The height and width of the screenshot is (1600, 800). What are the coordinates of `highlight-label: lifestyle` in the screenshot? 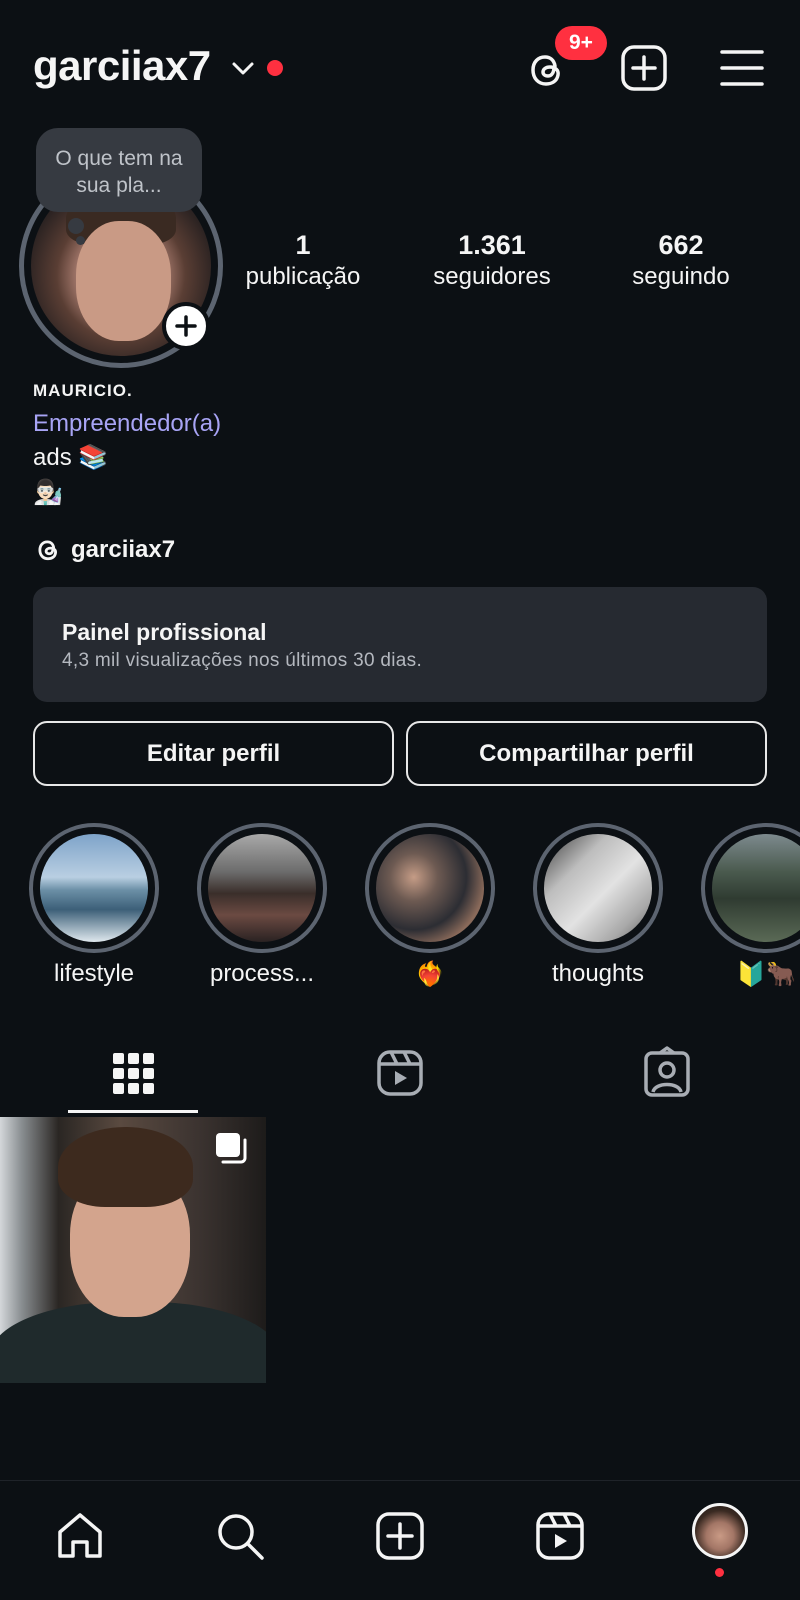 It's located at (94, 973).